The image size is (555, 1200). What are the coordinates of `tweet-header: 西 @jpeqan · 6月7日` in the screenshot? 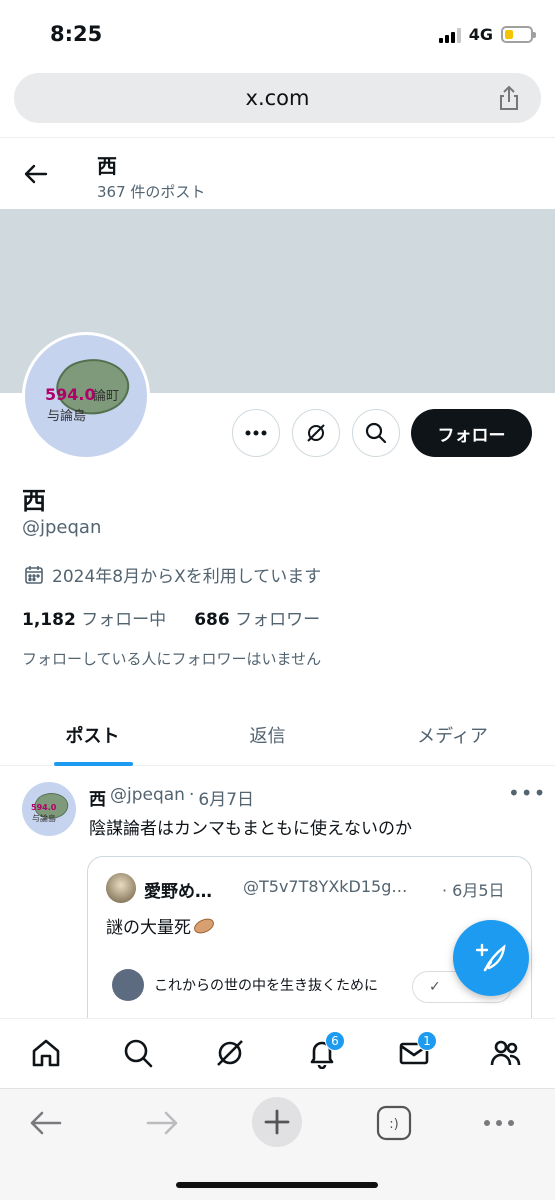 It's located at (171, 797).